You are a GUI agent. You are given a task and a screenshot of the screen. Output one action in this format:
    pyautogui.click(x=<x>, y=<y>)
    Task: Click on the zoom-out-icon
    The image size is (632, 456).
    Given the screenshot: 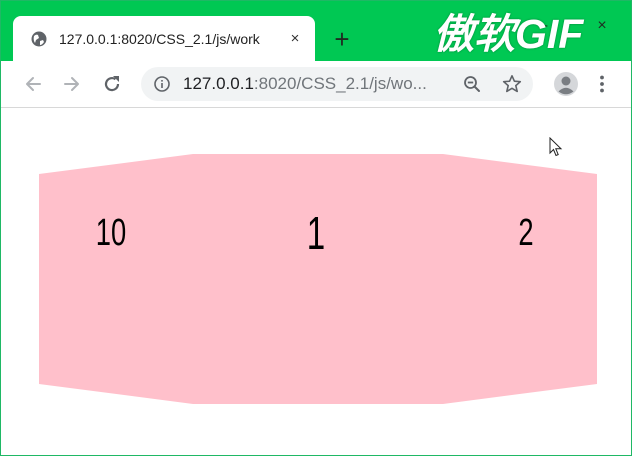 What is the action you would take?
    pyautogui.click(x=472, y=84)
    